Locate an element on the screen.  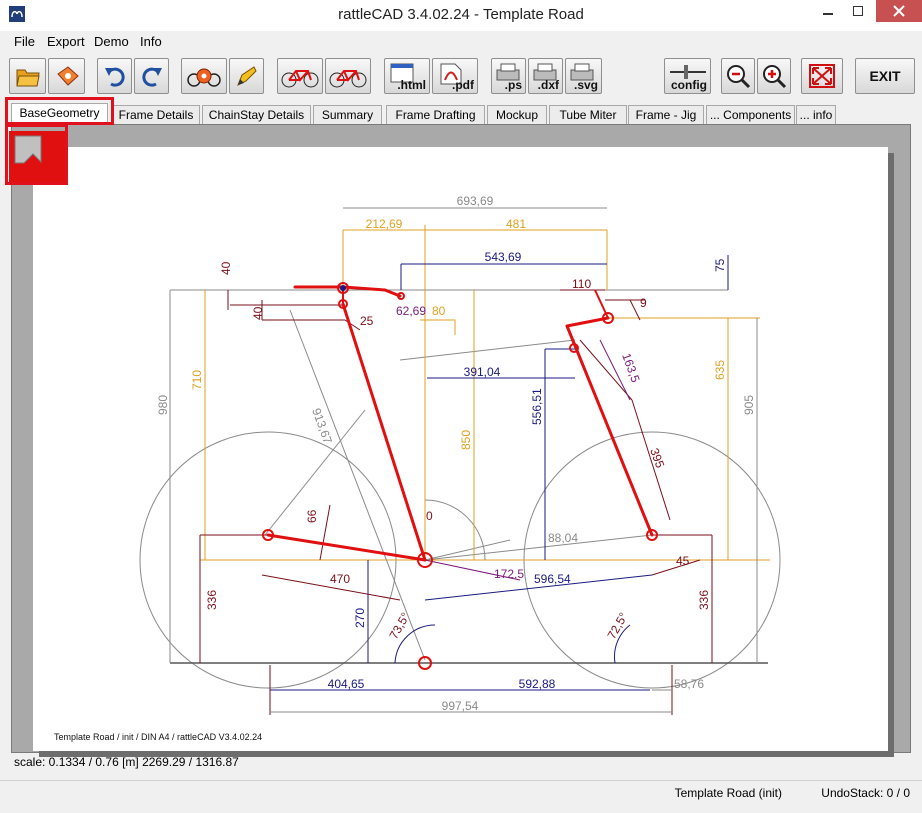
dim-40b: 40 is located at coordinates (258, 313).